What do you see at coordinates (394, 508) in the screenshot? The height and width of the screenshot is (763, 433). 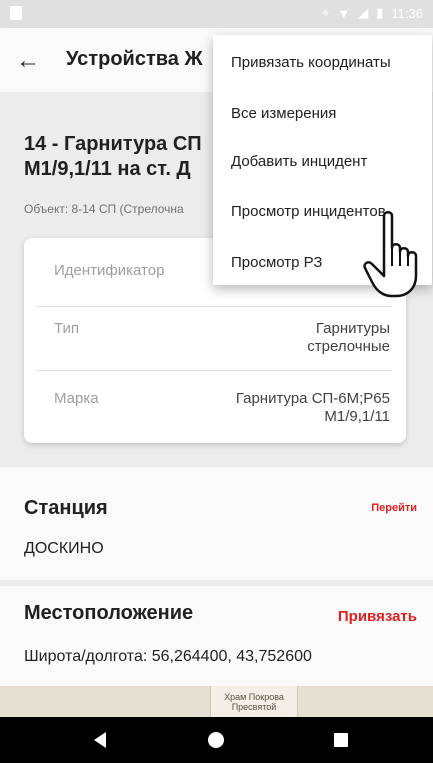 I see `station-go-link: Перейти` at bounding box center [394, 508].